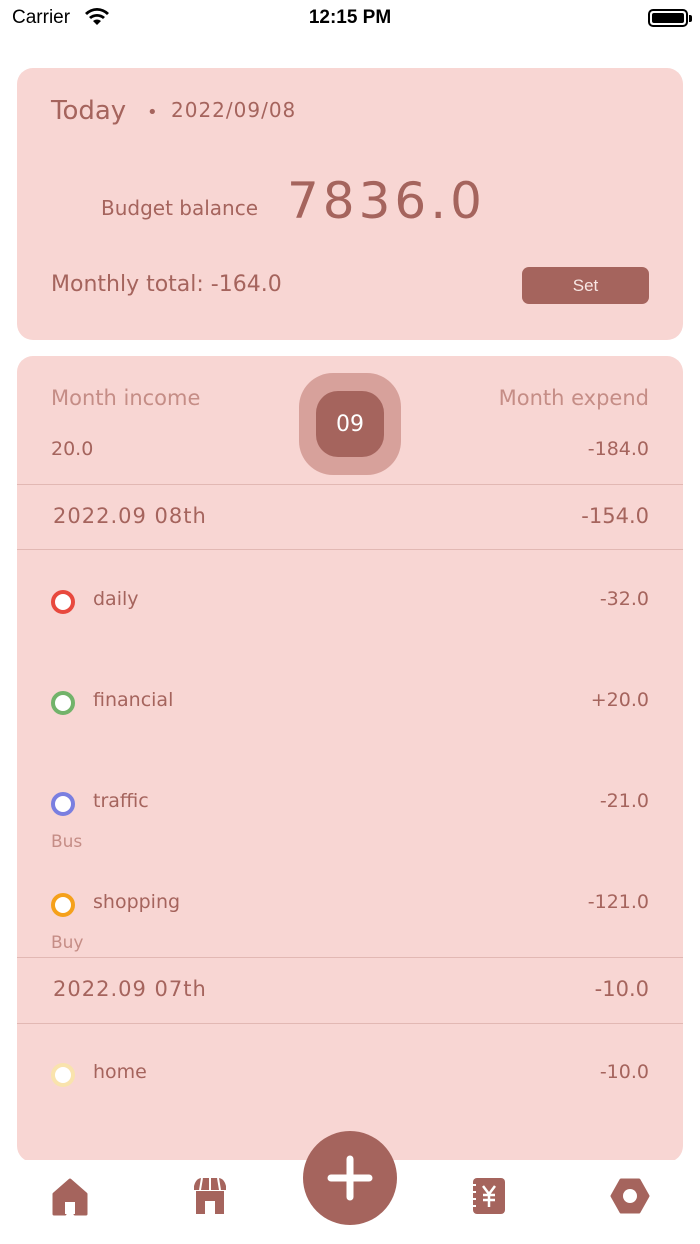 Image resolution: width=700 pixels, height=1244 pixels. Describe the element at coordinates (116, 599) in the screenshot. I see `category-name: daily` at that location.